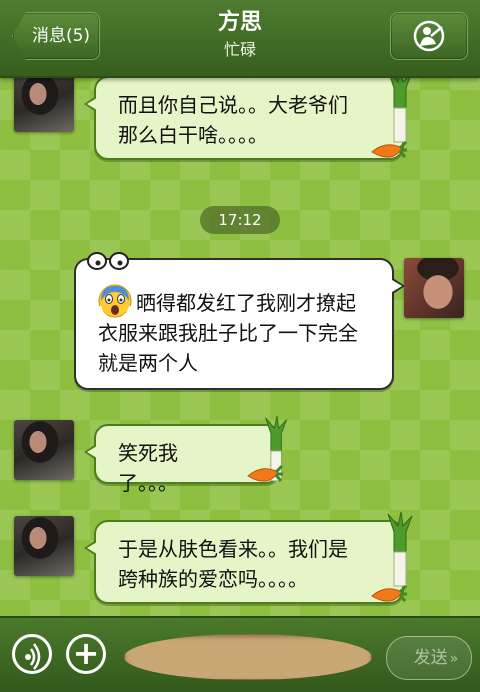 This screenshot has height=692, width=480. I want to click on back-button-label: 消息(5), so click(61, 36).